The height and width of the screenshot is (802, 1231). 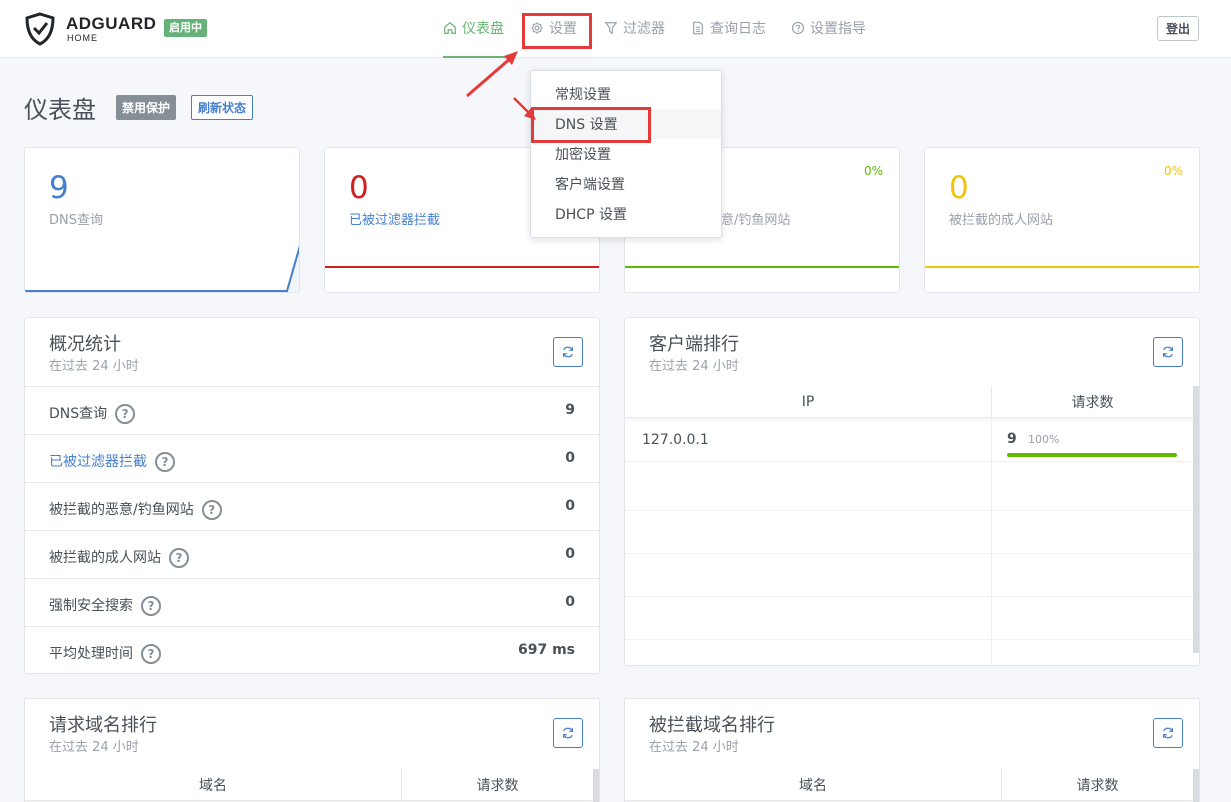 I want to click on nav-setup-guide-label: 设置指导, so click(x=838, y=29).